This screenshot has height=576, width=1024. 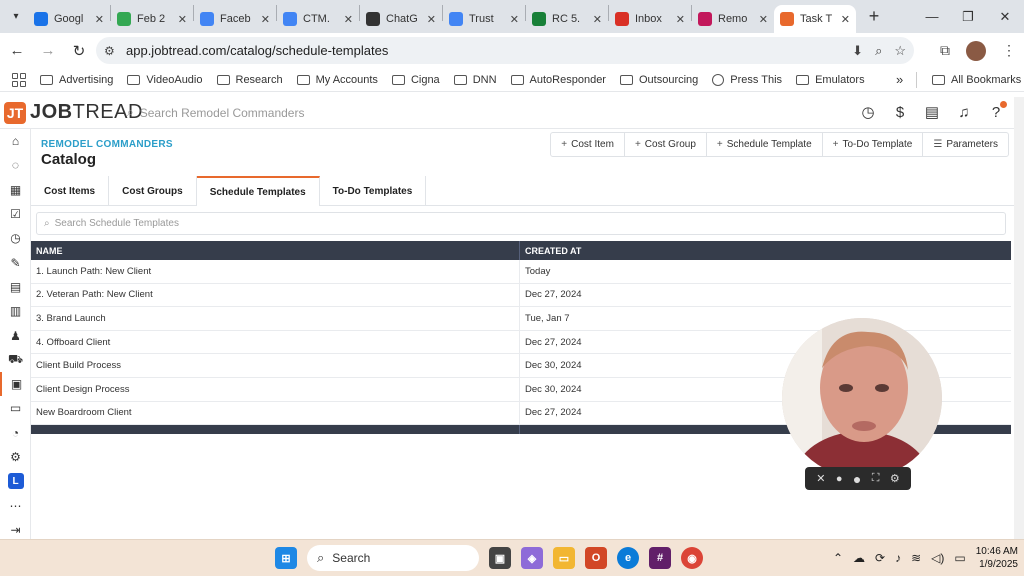 I want to click on org-name: REMODEL COMMANDERS, so click(x=107, y=144).